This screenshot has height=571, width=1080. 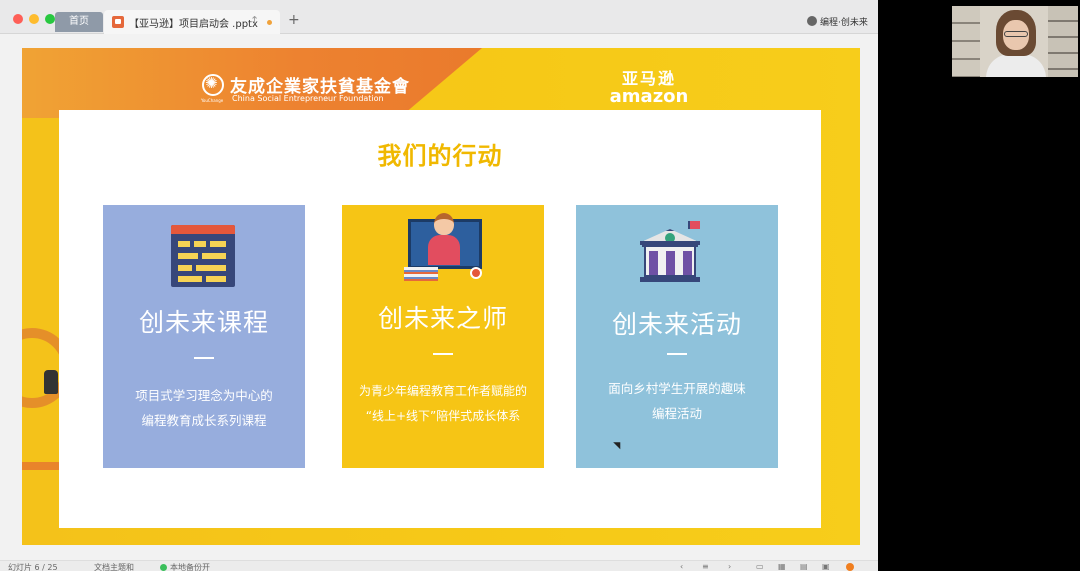 I want to click on close-window-button, so click(x=18, y=19).